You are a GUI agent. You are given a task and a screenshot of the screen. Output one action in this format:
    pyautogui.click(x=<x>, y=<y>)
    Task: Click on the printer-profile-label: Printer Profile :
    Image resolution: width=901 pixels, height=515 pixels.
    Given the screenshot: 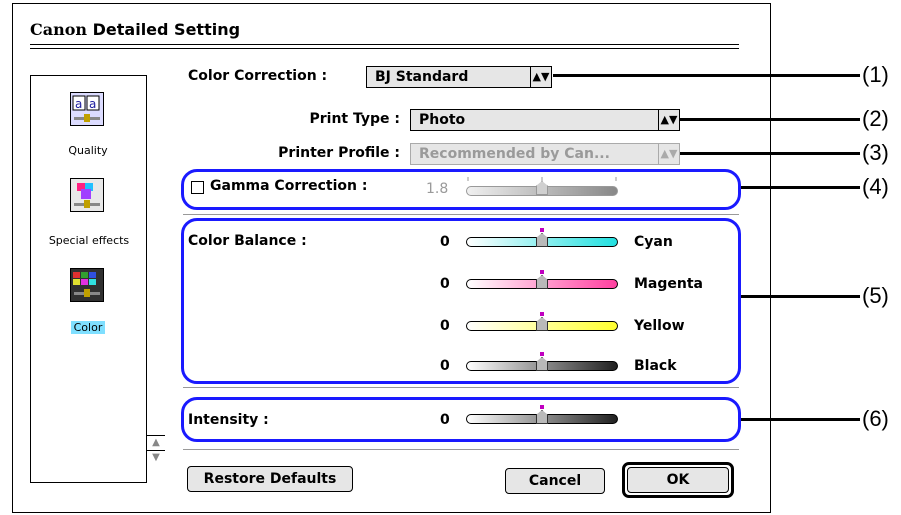 What is the action you would take?
    pyautogui.click(x=339, y=153)
    